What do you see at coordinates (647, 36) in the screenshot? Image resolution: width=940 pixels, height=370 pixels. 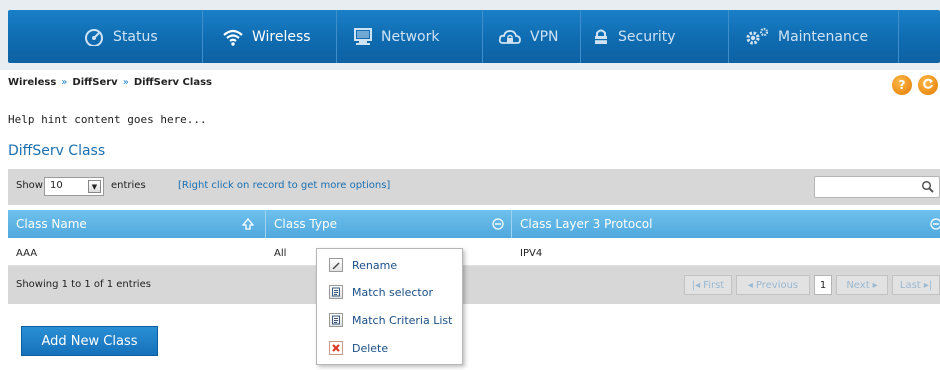 I see `nav-security-label: Security` at bounding box center [647, 36].